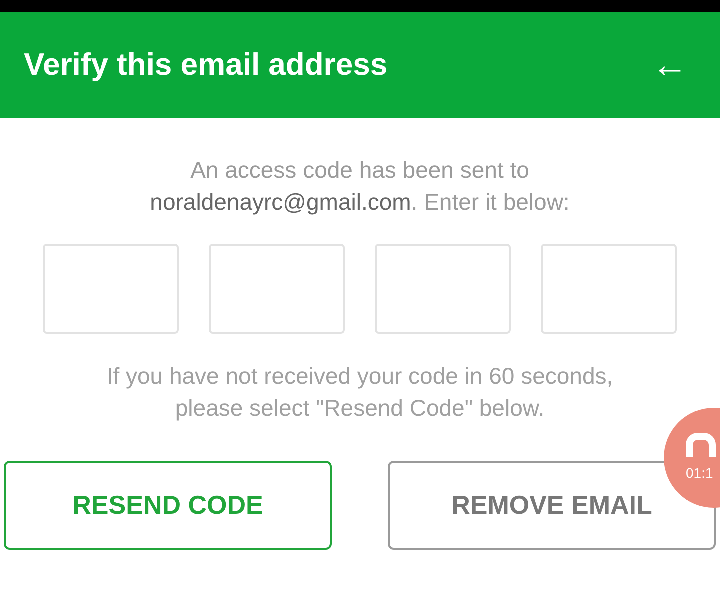 This screenshot has height=608, width=720. I want to click on instruction-text: An access code has been sent to noraldenayrc@gmail.com. Enter it below:, so click(360, 186).